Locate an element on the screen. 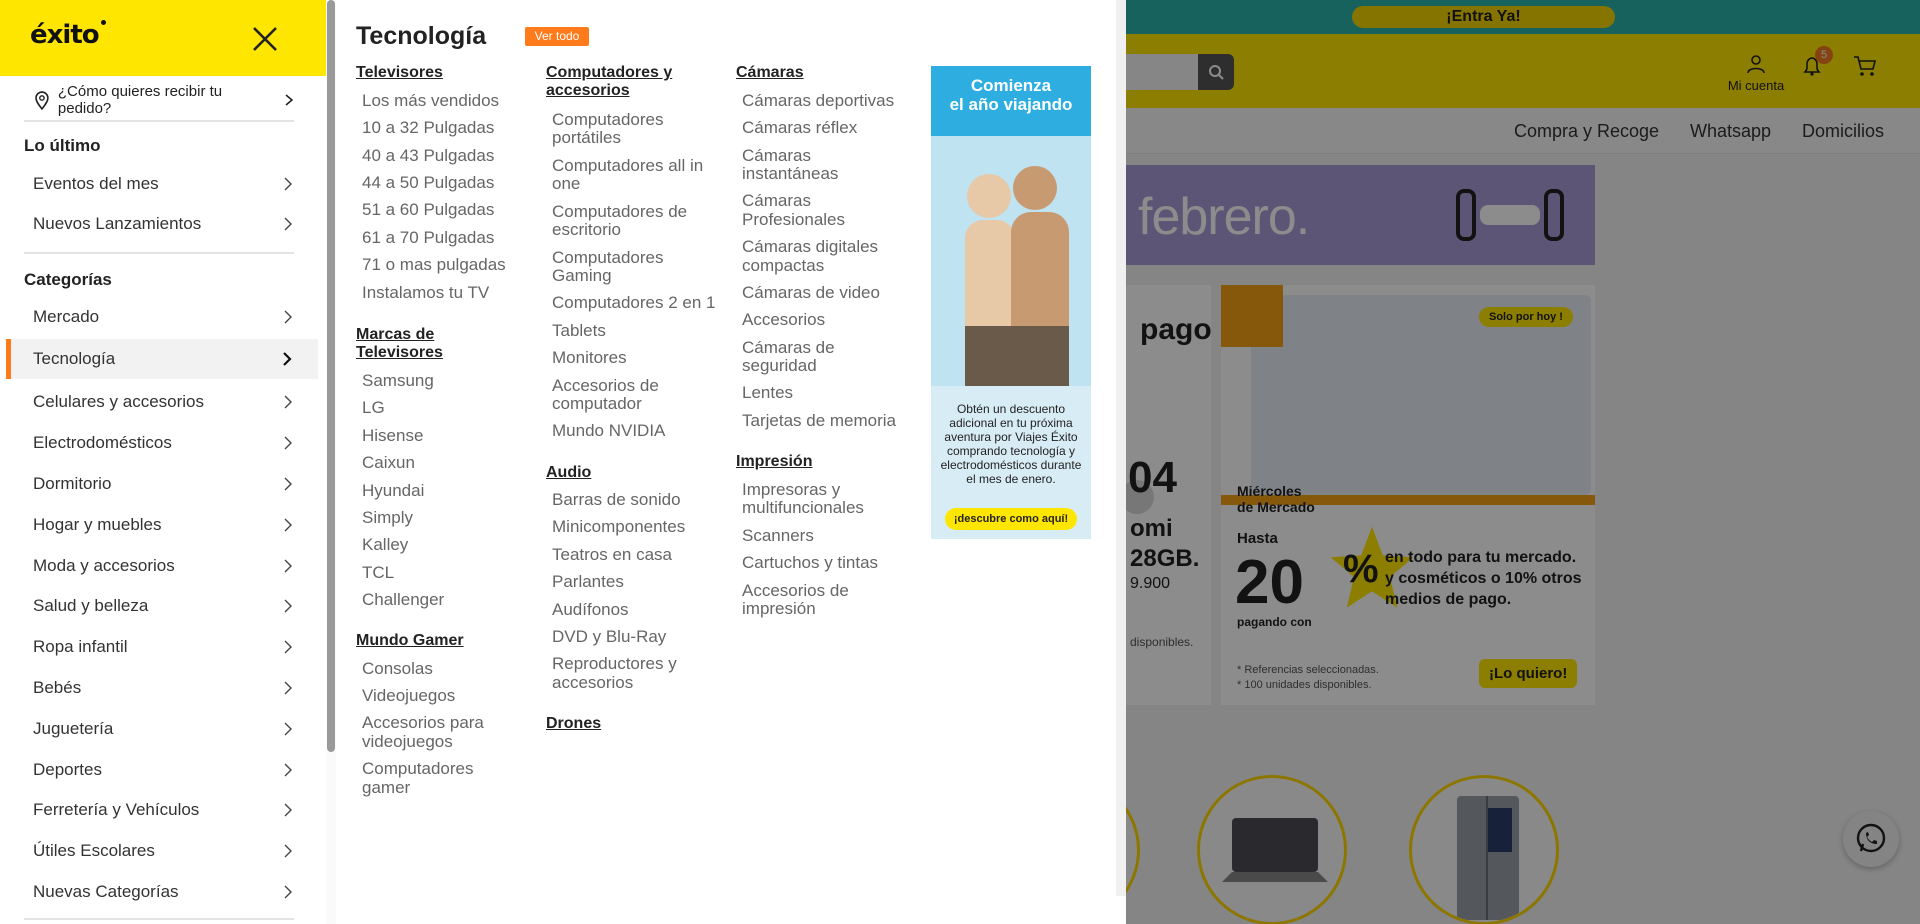  menu-item-lanzamientos: Nuevos Lanzamientos is located at coordinates (164, 224).